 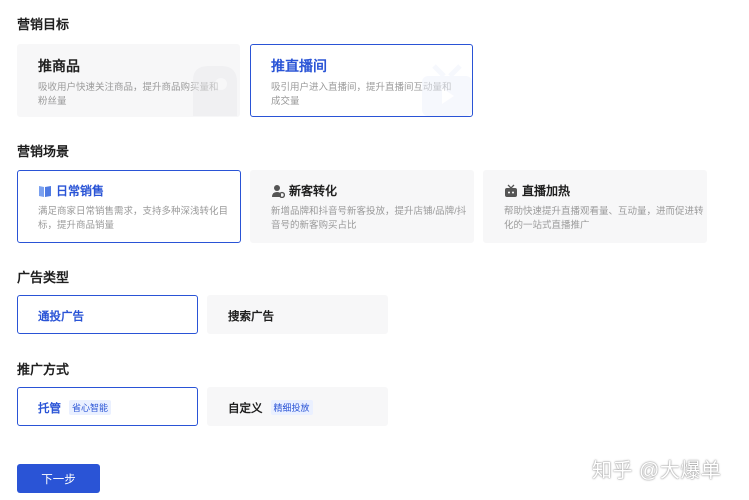 I want to click on option-label-wrap: 托管 省心智能, so click(x=75, y=408).